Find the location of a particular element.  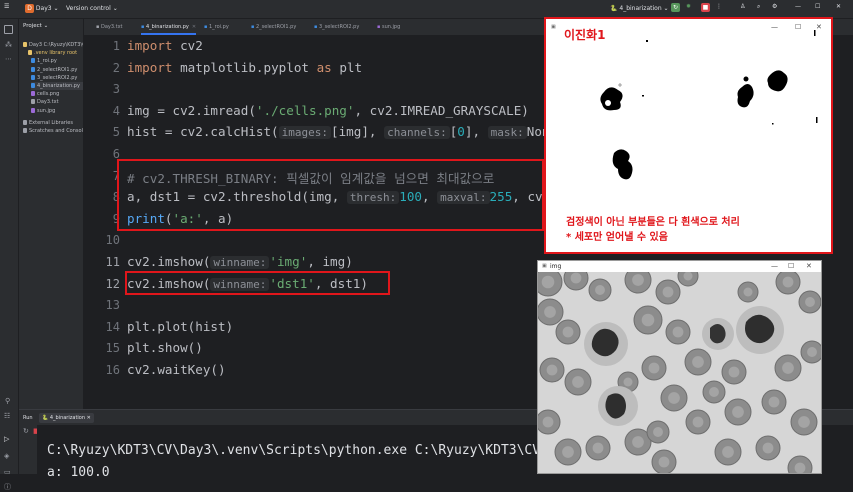

line-number: 13 is located at coordinates (112, 305).